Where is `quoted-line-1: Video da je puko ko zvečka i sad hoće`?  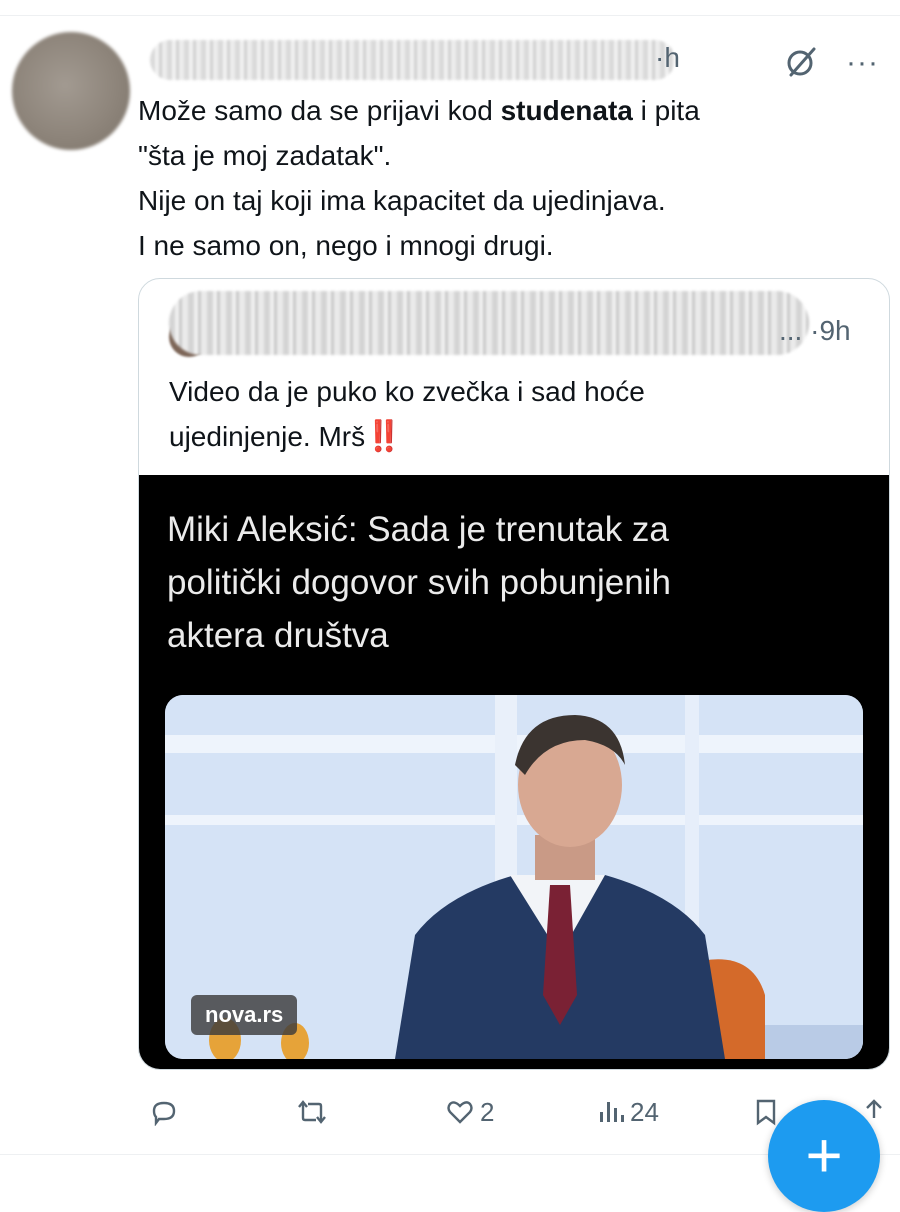
quoted-line-1: Video da je puko ko zvečka i sad hoće is located at coordinates (407, 391).